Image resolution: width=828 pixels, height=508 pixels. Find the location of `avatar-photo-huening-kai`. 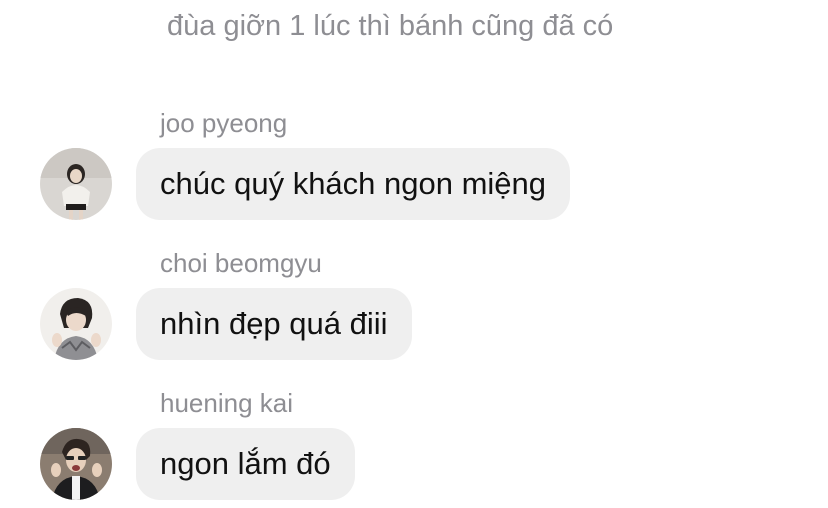

avatar-photo-huening-kai is located at coordinates (76, 464).